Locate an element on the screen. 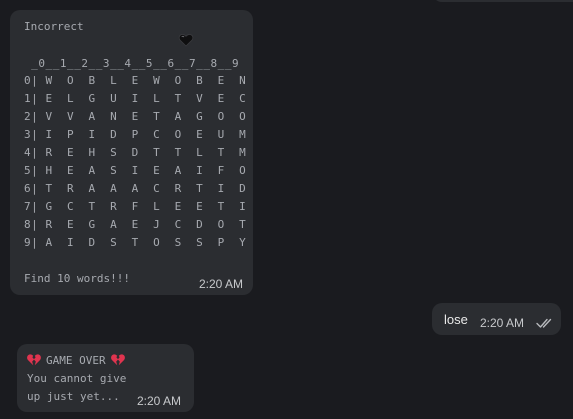 Image resolution: width=573 pixels, height=419 pixels. sent-message-text: lose is located at coordinates (456, 319).